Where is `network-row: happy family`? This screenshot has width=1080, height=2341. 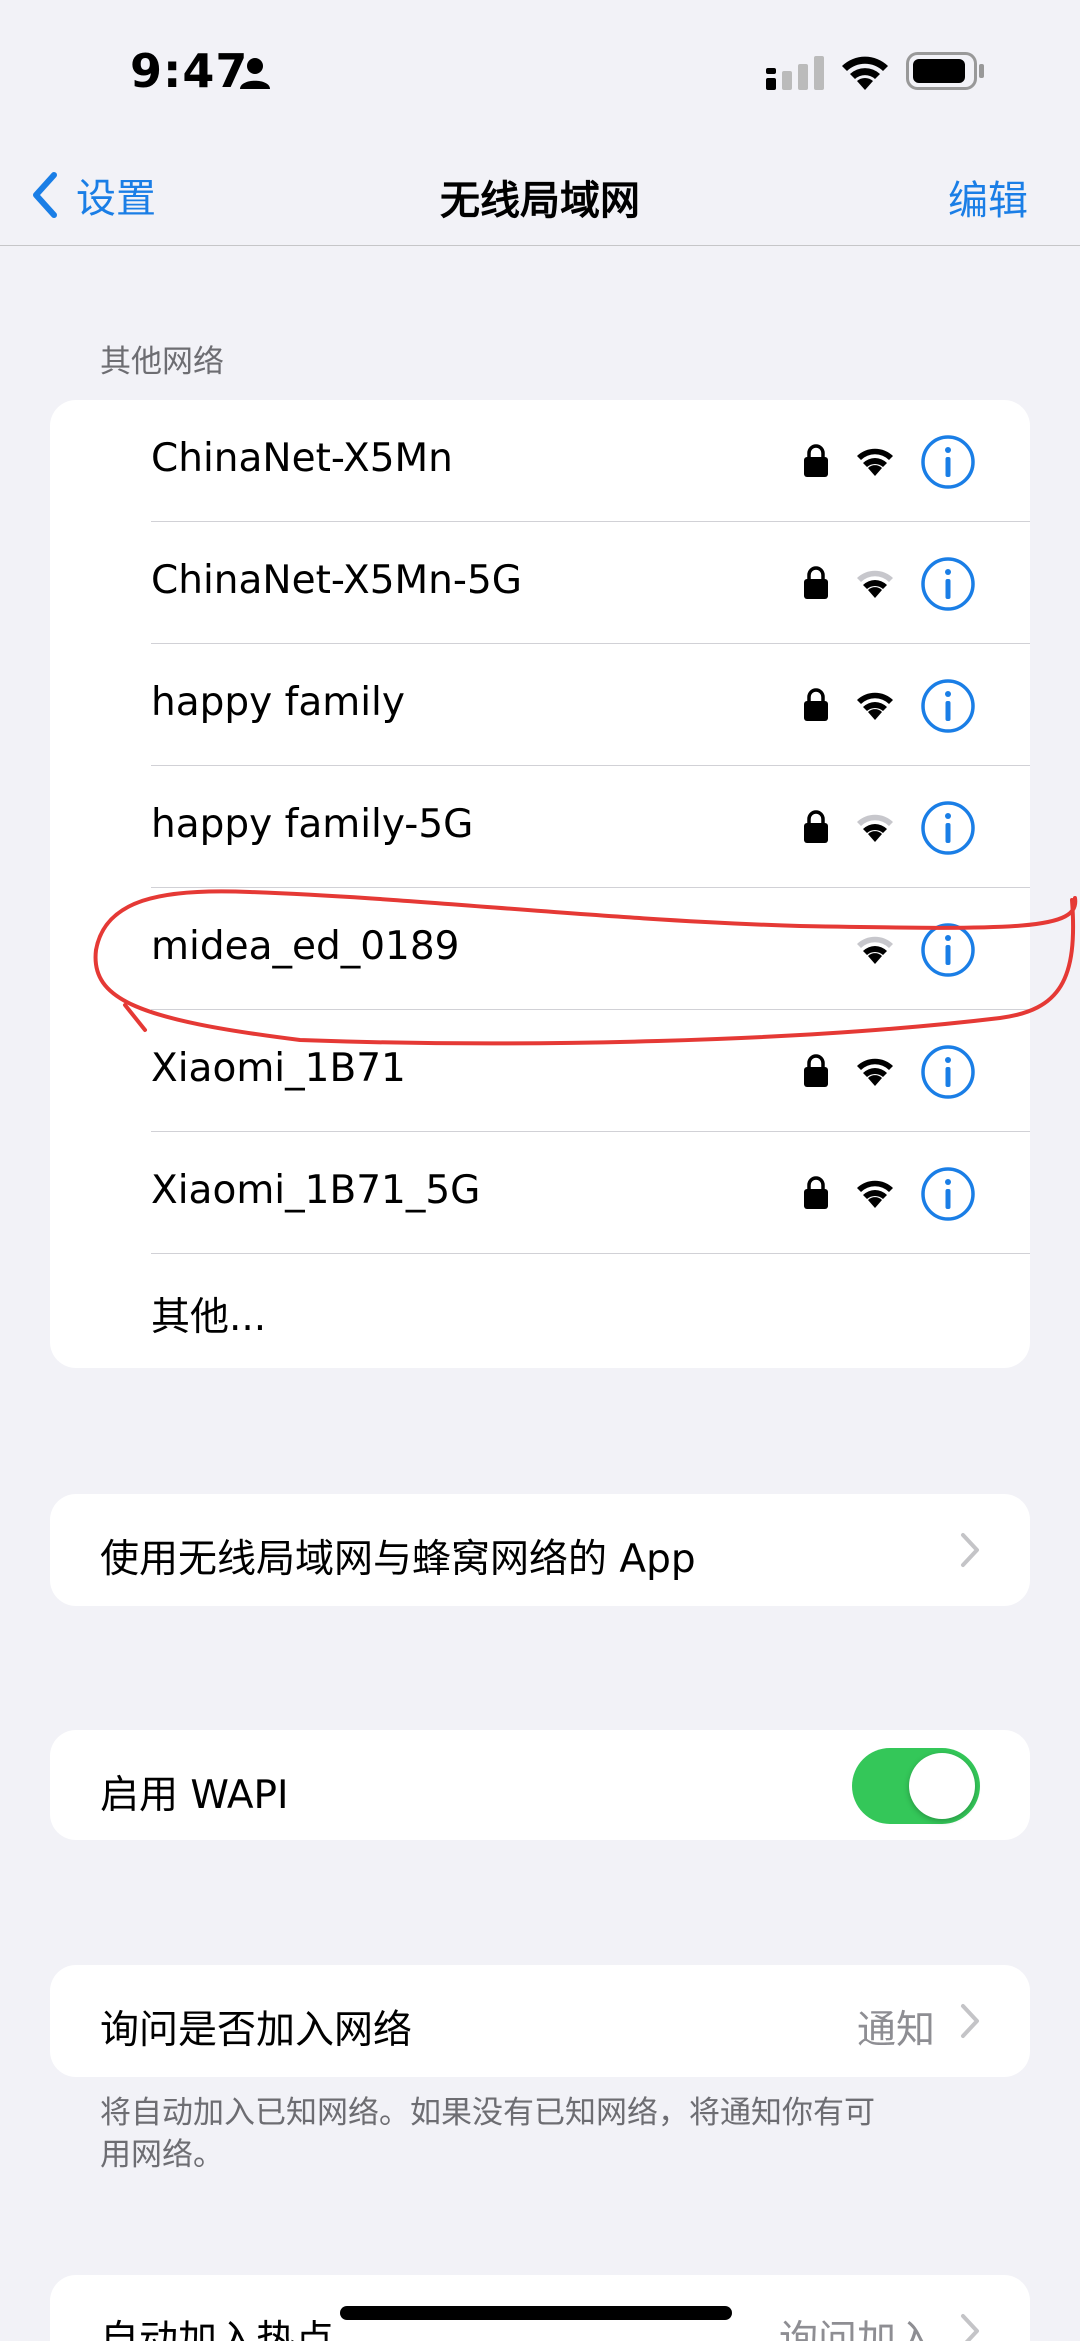 network-row: happy family is located at coordinates (540, 705).